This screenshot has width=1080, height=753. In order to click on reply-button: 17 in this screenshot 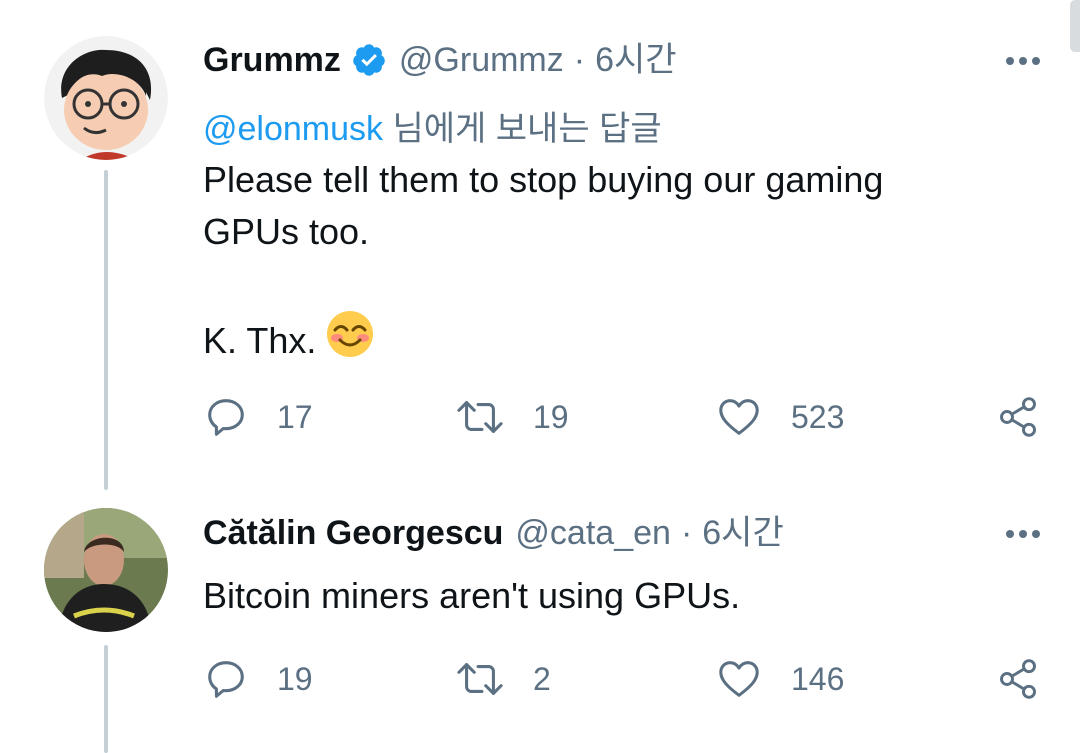, I will do `click(258, 417)`.